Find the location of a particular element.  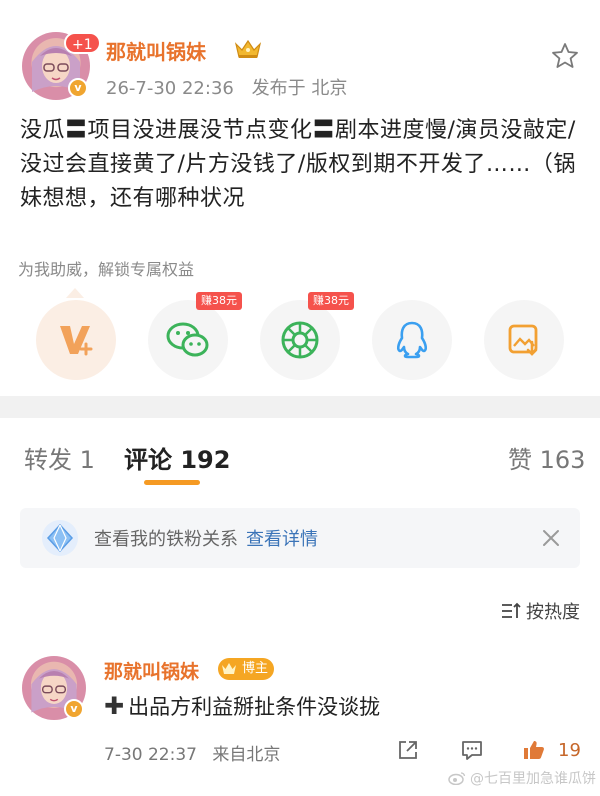

wechat-icon is located at coordinates (187, 339).